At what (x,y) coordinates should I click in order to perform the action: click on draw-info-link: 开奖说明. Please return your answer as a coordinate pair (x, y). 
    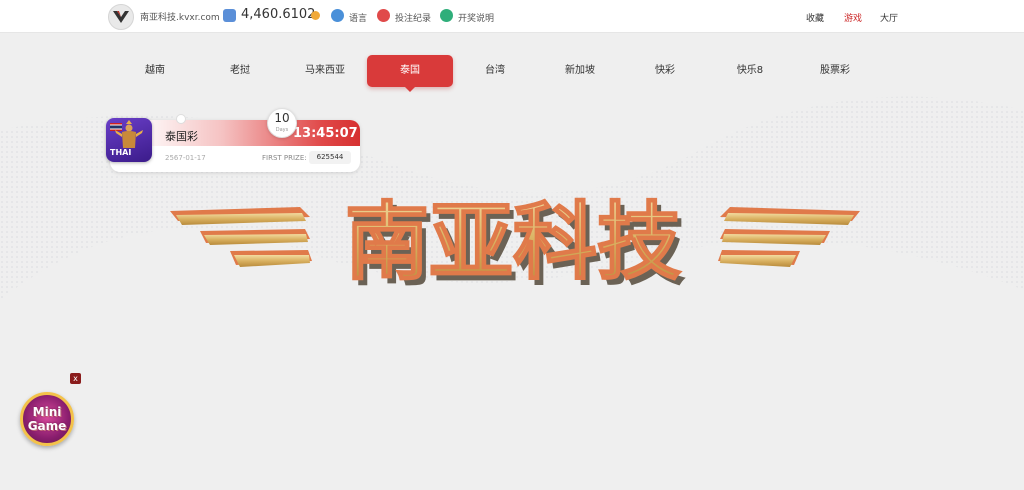
    Looking at the image, I should click on (476, 17).